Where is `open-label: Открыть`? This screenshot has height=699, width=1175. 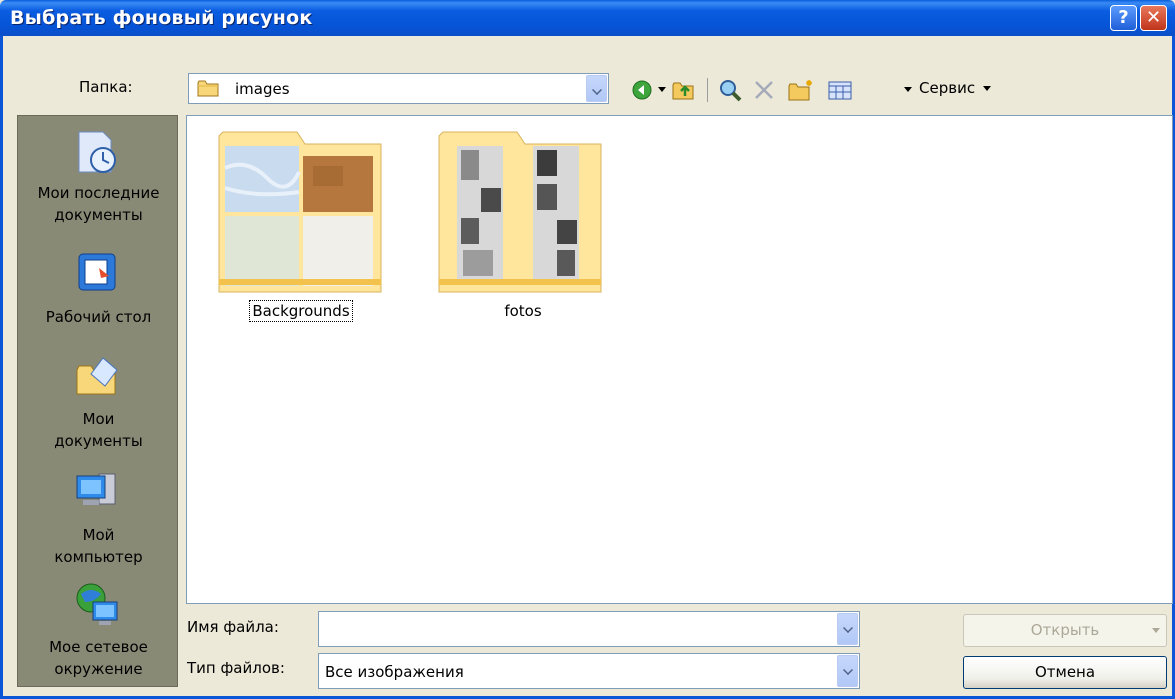
open-label: Открыть is located at coordinates (1065, 630).